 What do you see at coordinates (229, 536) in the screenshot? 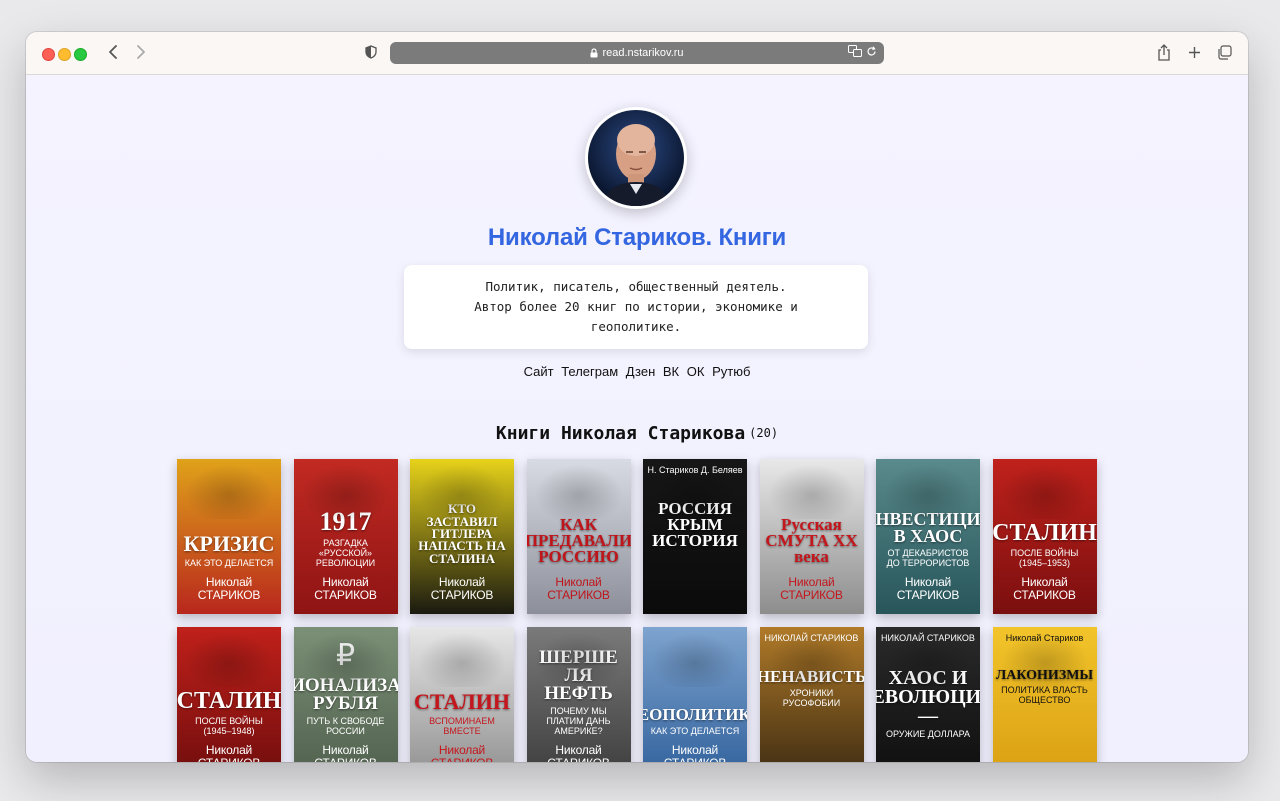
I see `book-cover: КРИЗИС КАК ЭТО ДЕЛАЕТСЯ Николай СТАРИКОВ` at bounding box center [229, 536].